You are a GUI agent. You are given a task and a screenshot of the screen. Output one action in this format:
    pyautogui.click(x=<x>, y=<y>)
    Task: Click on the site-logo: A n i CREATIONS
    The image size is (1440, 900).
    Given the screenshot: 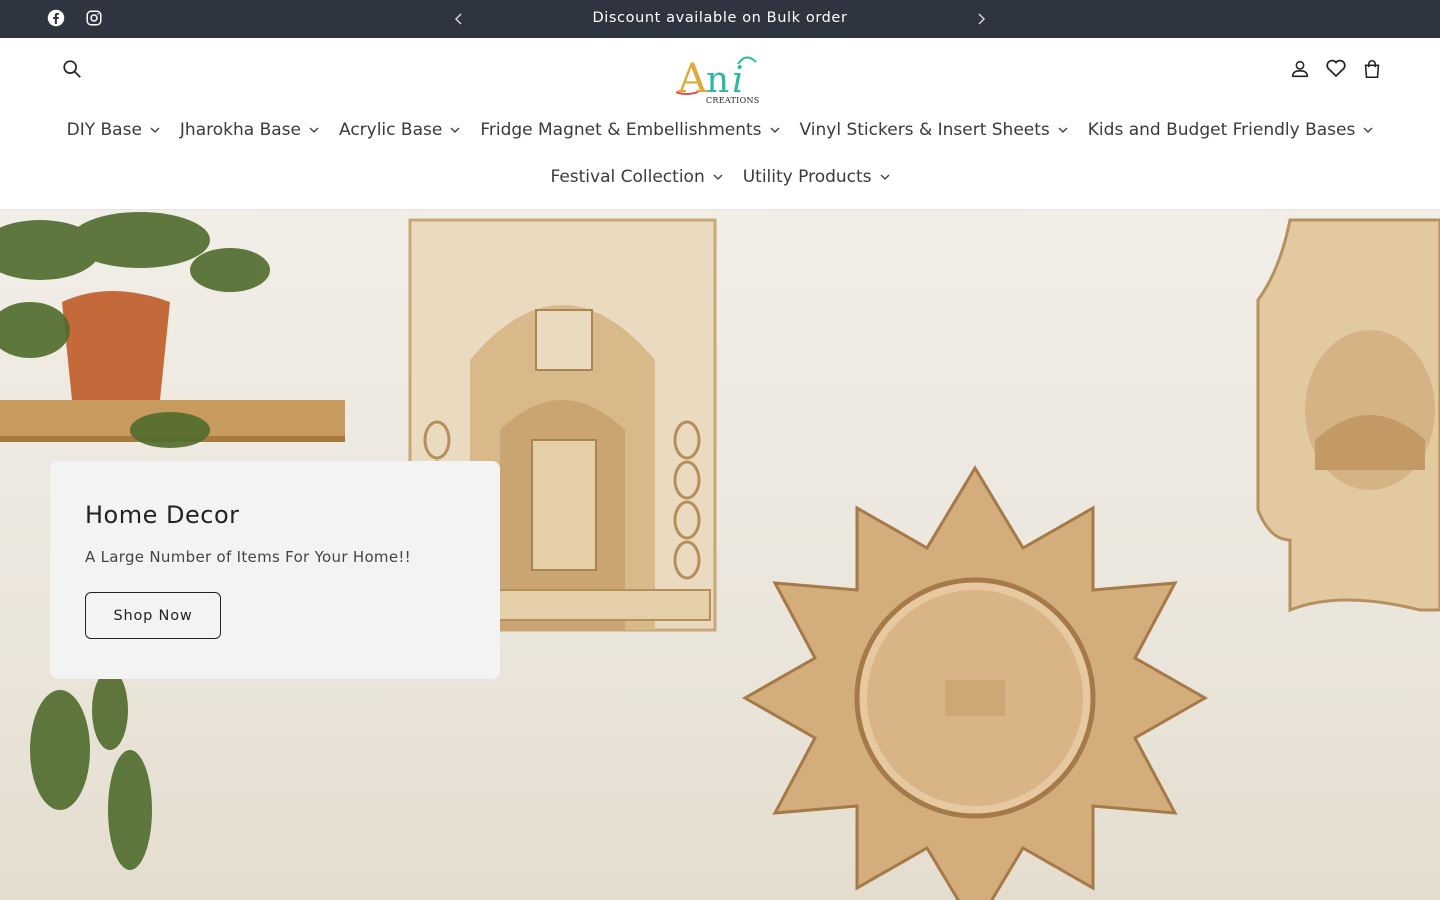 What is the action you would take?
    pyautogui.click(x=720, y=82)
    